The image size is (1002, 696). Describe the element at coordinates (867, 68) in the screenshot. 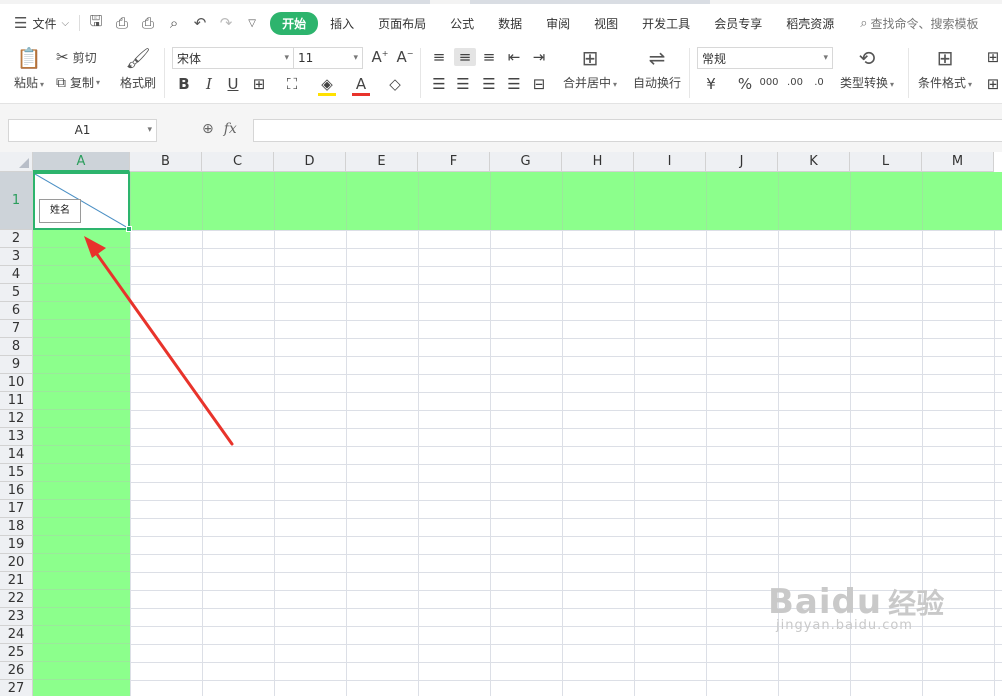

I see `type-convert-button: ⟲ 类型转换 ▾` at that location.